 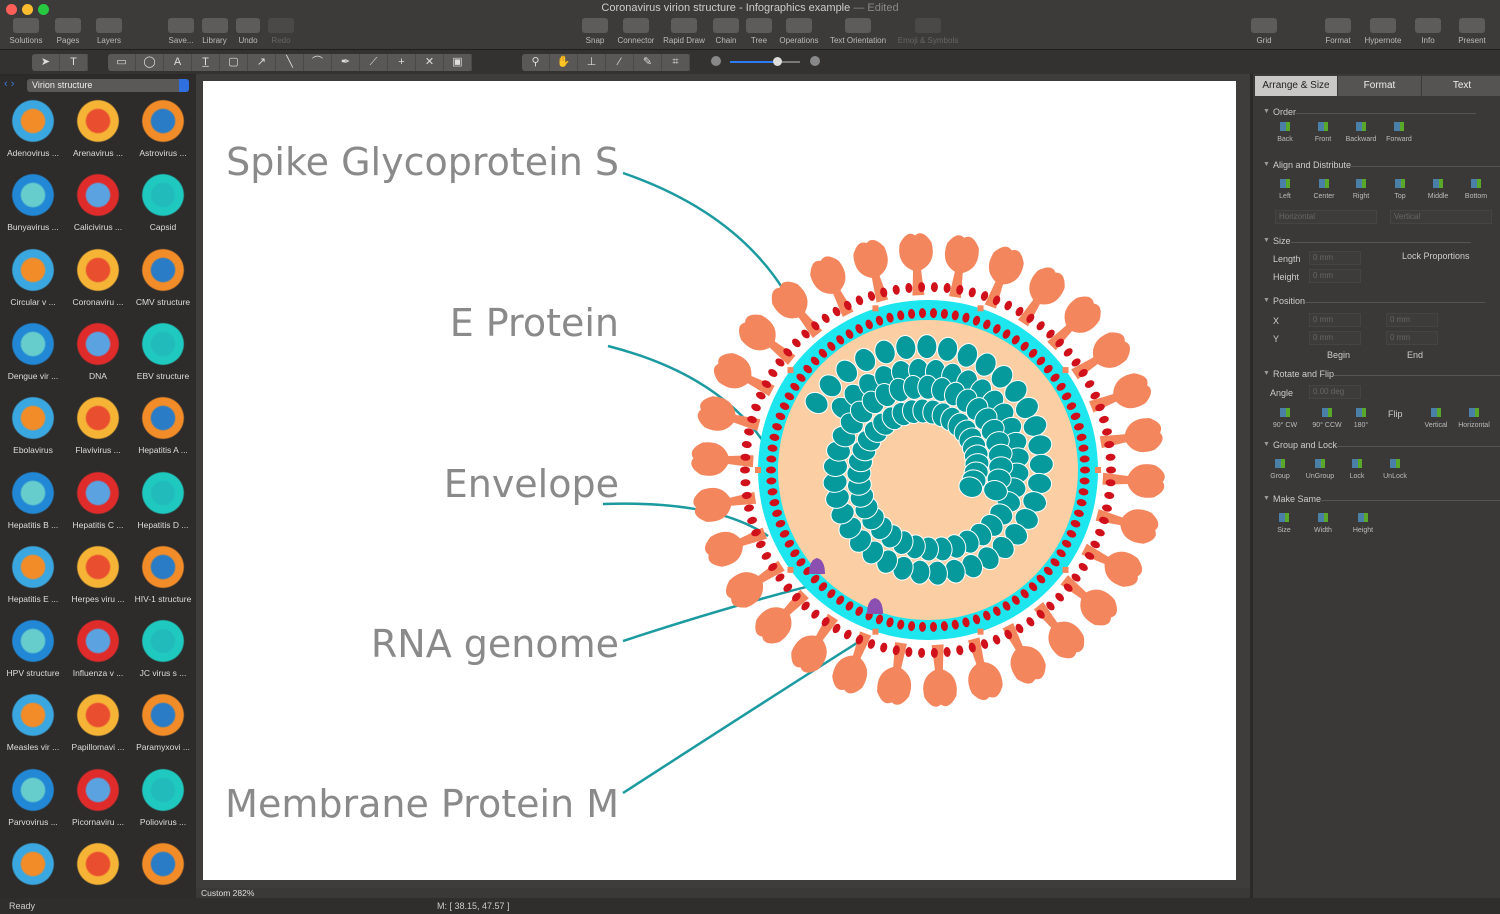 I want to click on top-button: Top, so click(x=1400, y=189).